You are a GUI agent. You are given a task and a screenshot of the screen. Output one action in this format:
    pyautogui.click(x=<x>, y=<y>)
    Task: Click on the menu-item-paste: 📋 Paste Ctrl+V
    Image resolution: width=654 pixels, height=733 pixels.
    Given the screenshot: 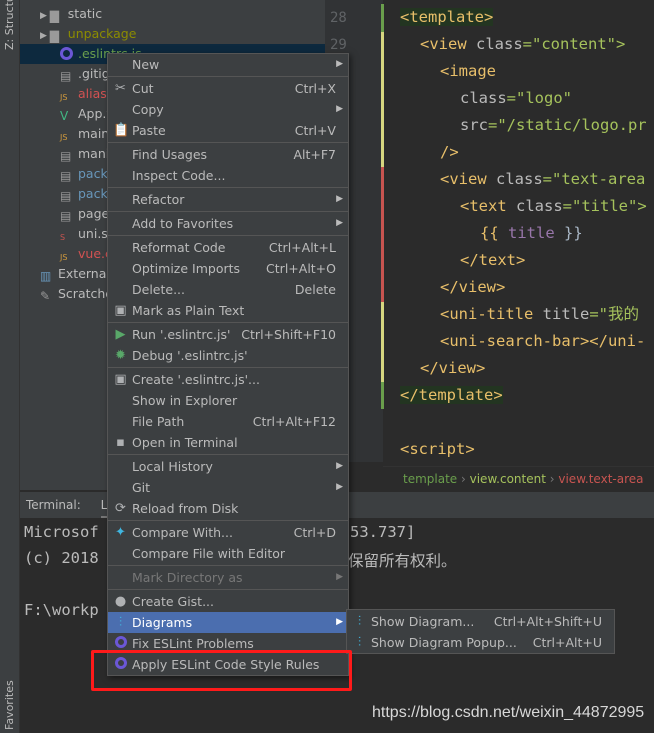 What is the action you would take?
    pyautogui.click(x=228, y=130)
    